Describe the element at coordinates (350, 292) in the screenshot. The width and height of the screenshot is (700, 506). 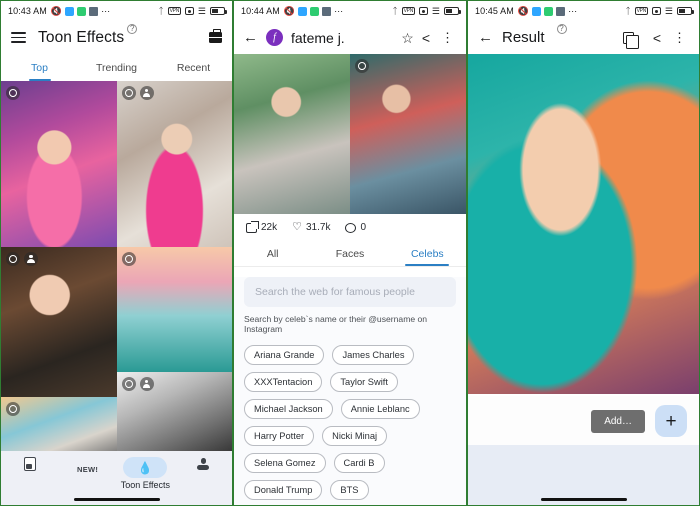
I see `search-input: Search the web for famous people` at that location.